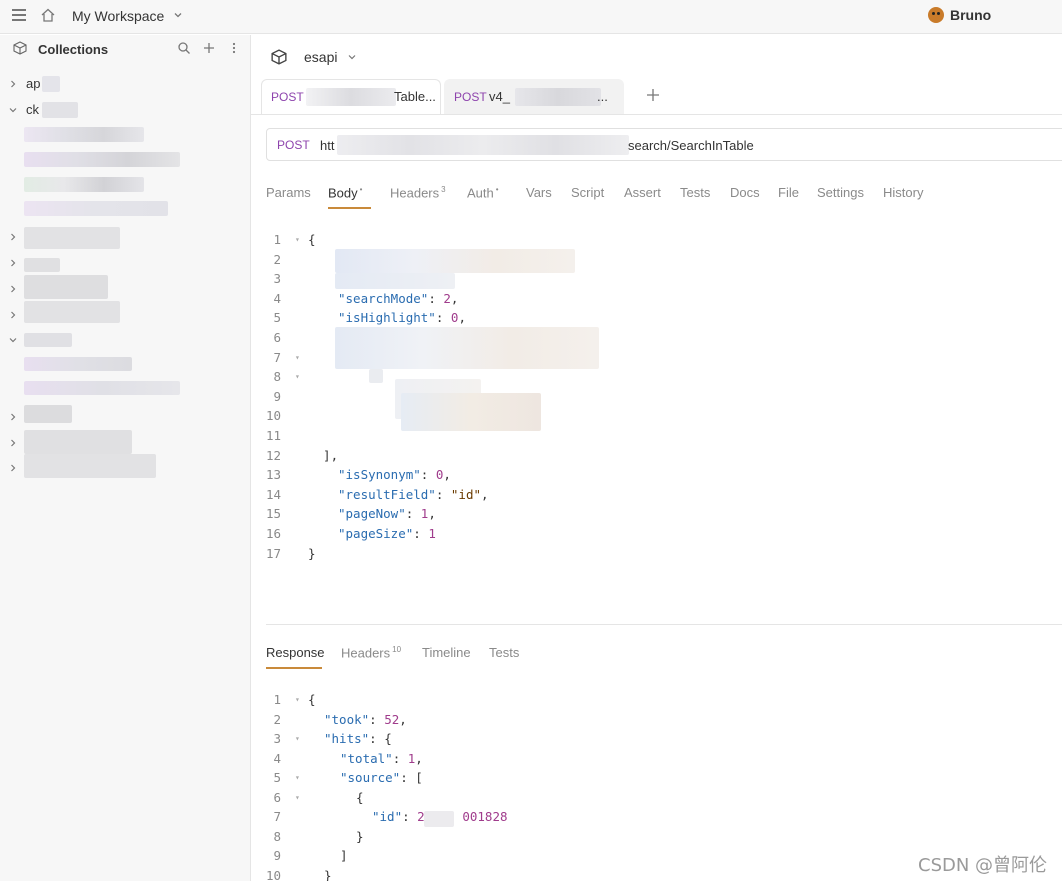 The width and height of the screenshot is (1062, 881). Describe the element at coordinates (483, 192) in the screenshot. I see `tab-auth: Auth •` at that location.